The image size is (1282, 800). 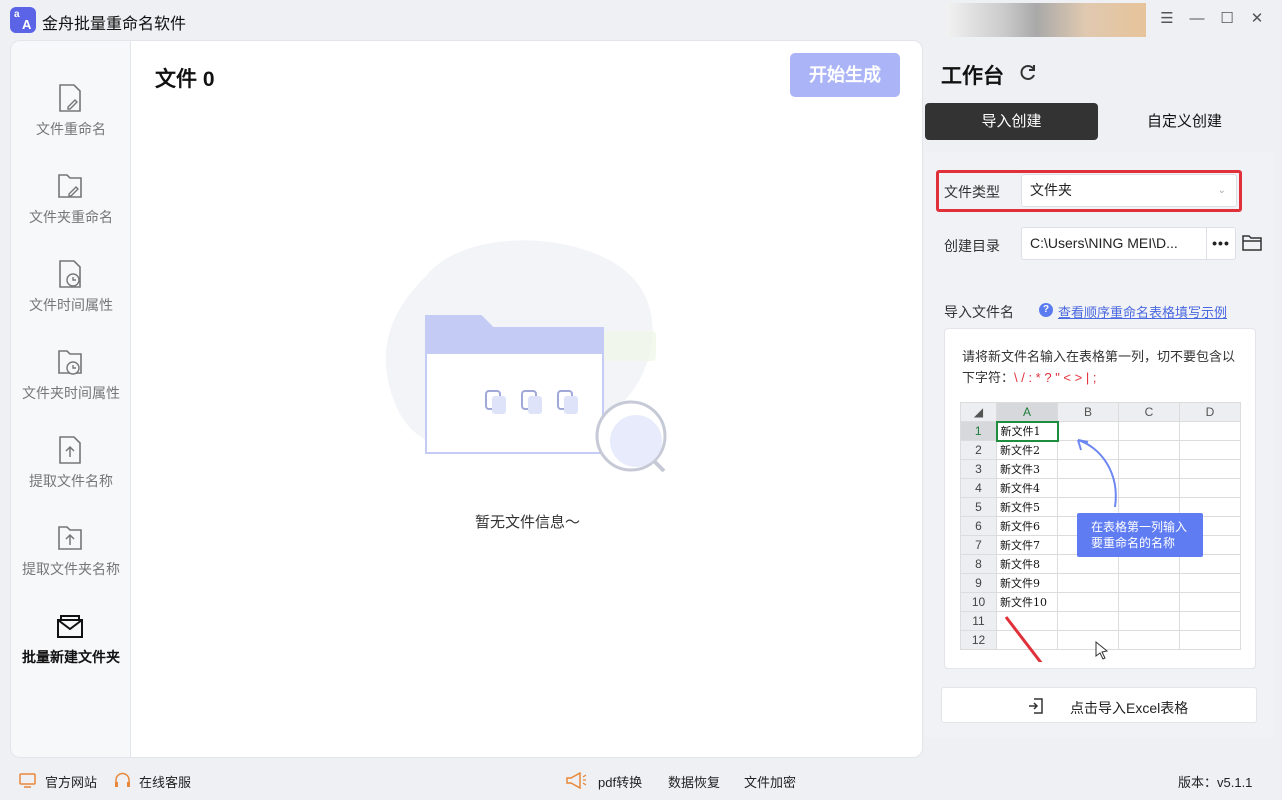 What do you see at coordinates (1257, 19) in the screenshot?
I see `close-icon: ✕` at bounding box center [1257, 19].